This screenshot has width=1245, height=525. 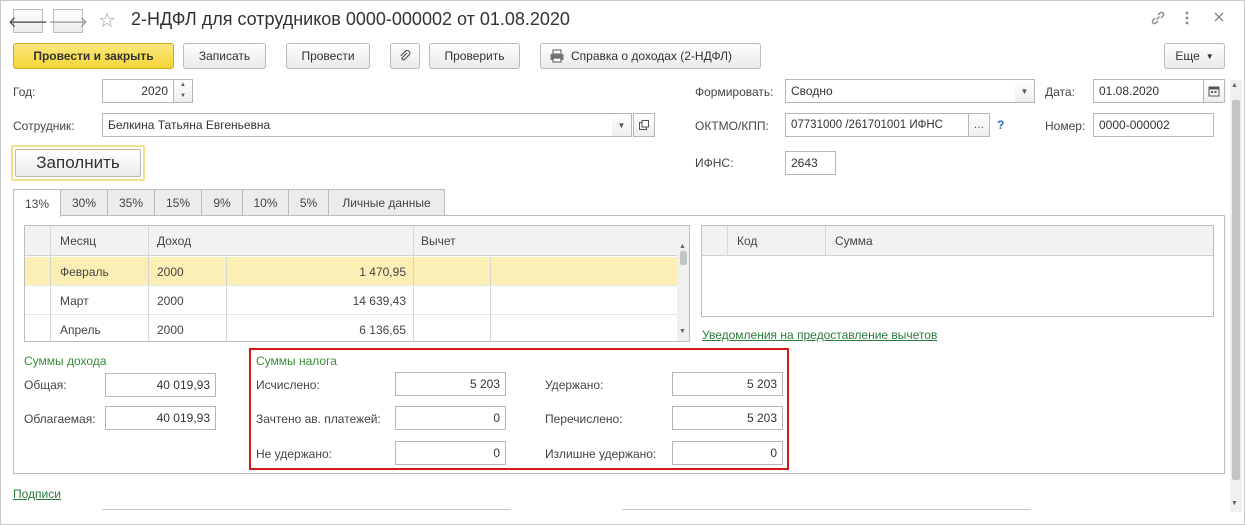 What do you see at coordinates (1209, 56) in the screenshot?
I see `dropdown-arrow-icon: ▼` at bounding box center [1209, 56].